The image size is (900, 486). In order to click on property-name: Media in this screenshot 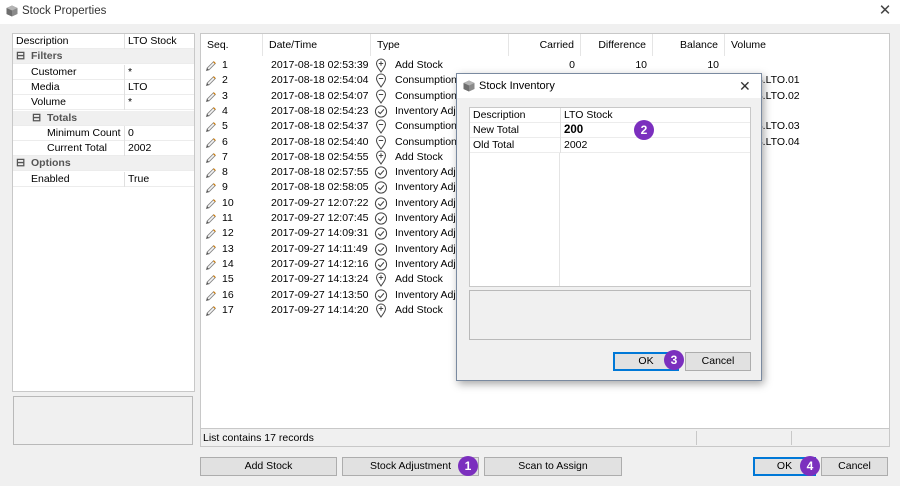, I will do `click(45, 86)`.